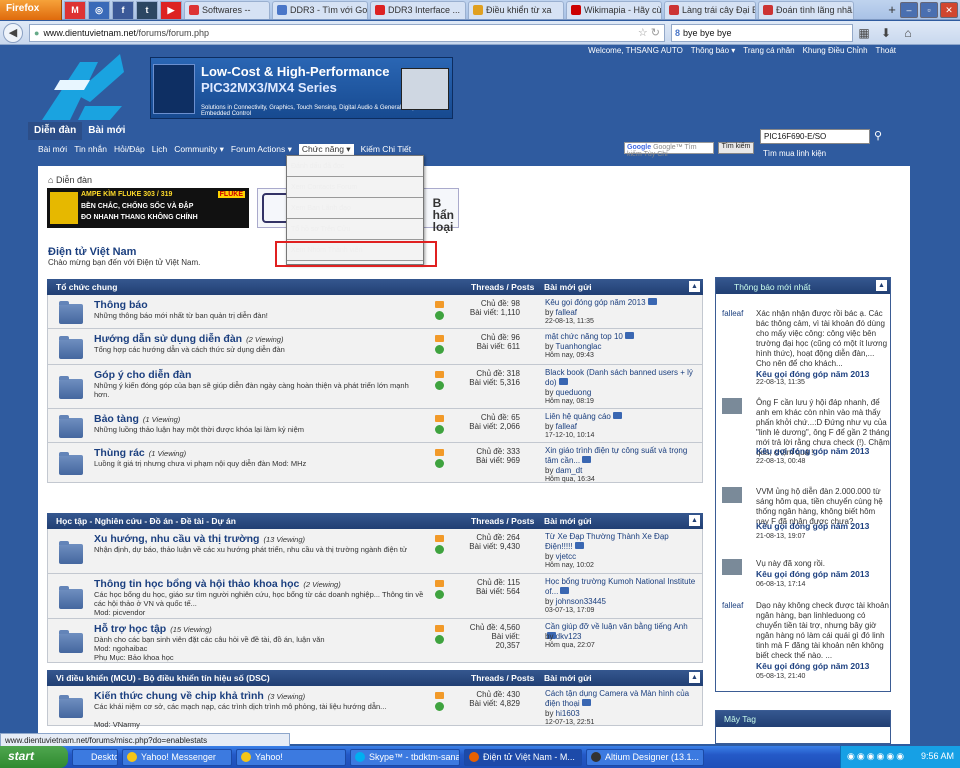 The width and height of the screenshot is (960, 768). Describe the element at coordinates (147, 9) in the screenshot. I see `tumblr-icon: t` at that location.